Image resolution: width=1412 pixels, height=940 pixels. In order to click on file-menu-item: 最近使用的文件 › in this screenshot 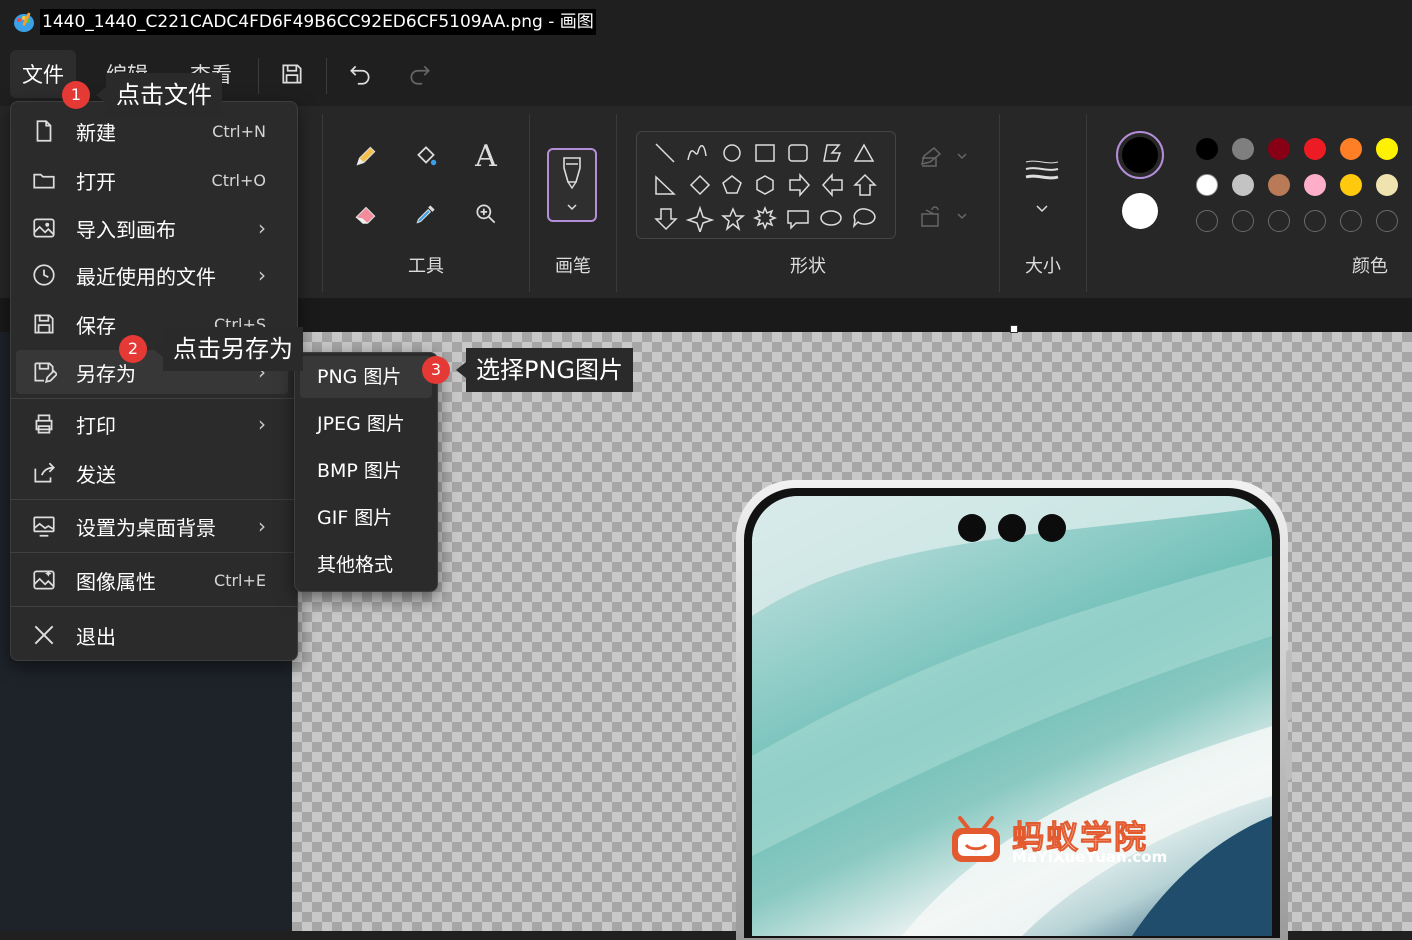, I will do `click(152, 275)`.